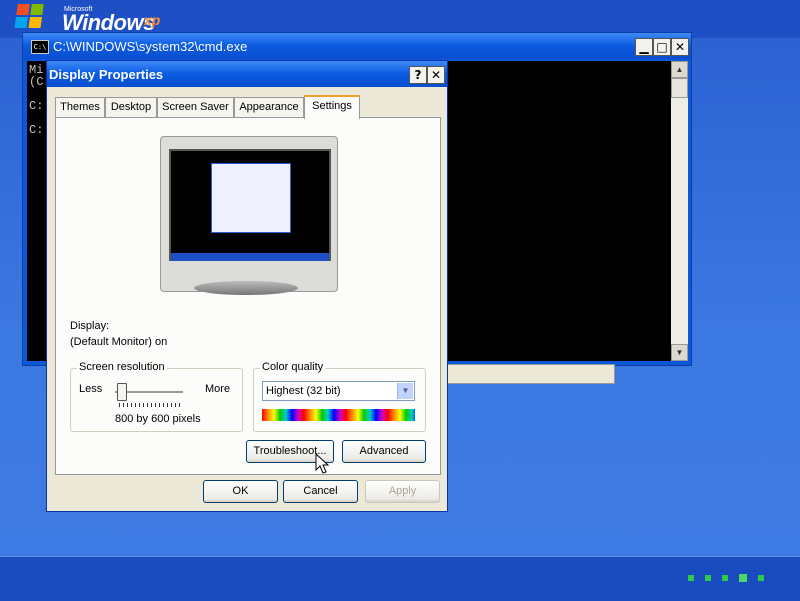 The height and width of the screenshot is (601, 800). What do you see at coordinates (122, 392) in the screenshot?
I see `resolution-slider-thumb` at bounding box center [122, 392].